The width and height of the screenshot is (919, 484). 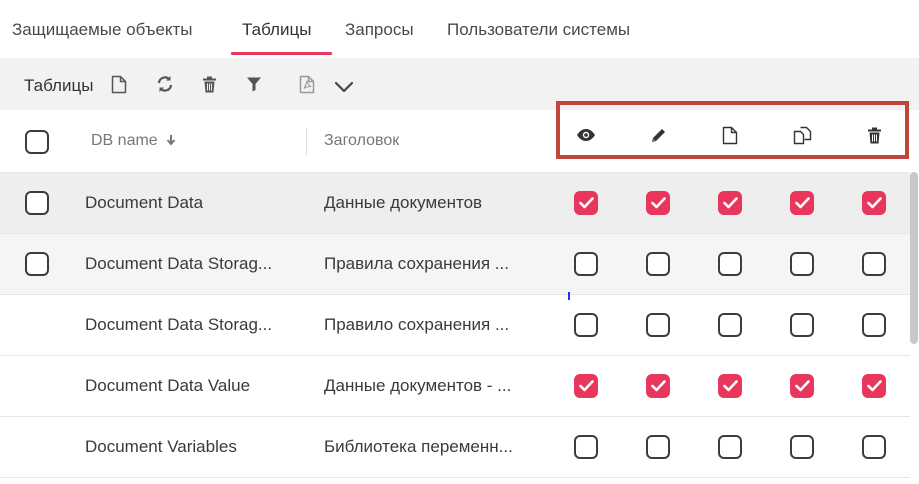 What do you see at coordinates (538, 30) in the screenshot?
I see `tab-system-users: Пользователи системы` at bounding box center [538, 30].